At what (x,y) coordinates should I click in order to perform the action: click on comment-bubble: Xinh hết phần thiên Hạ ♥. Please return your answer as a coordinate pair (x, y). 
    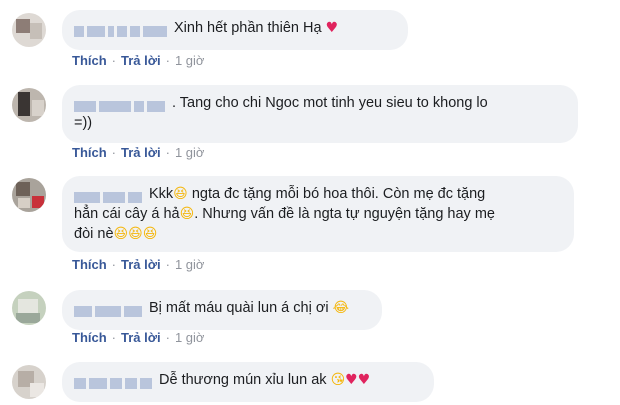
    Looking at the image, I should click on (235, 30).